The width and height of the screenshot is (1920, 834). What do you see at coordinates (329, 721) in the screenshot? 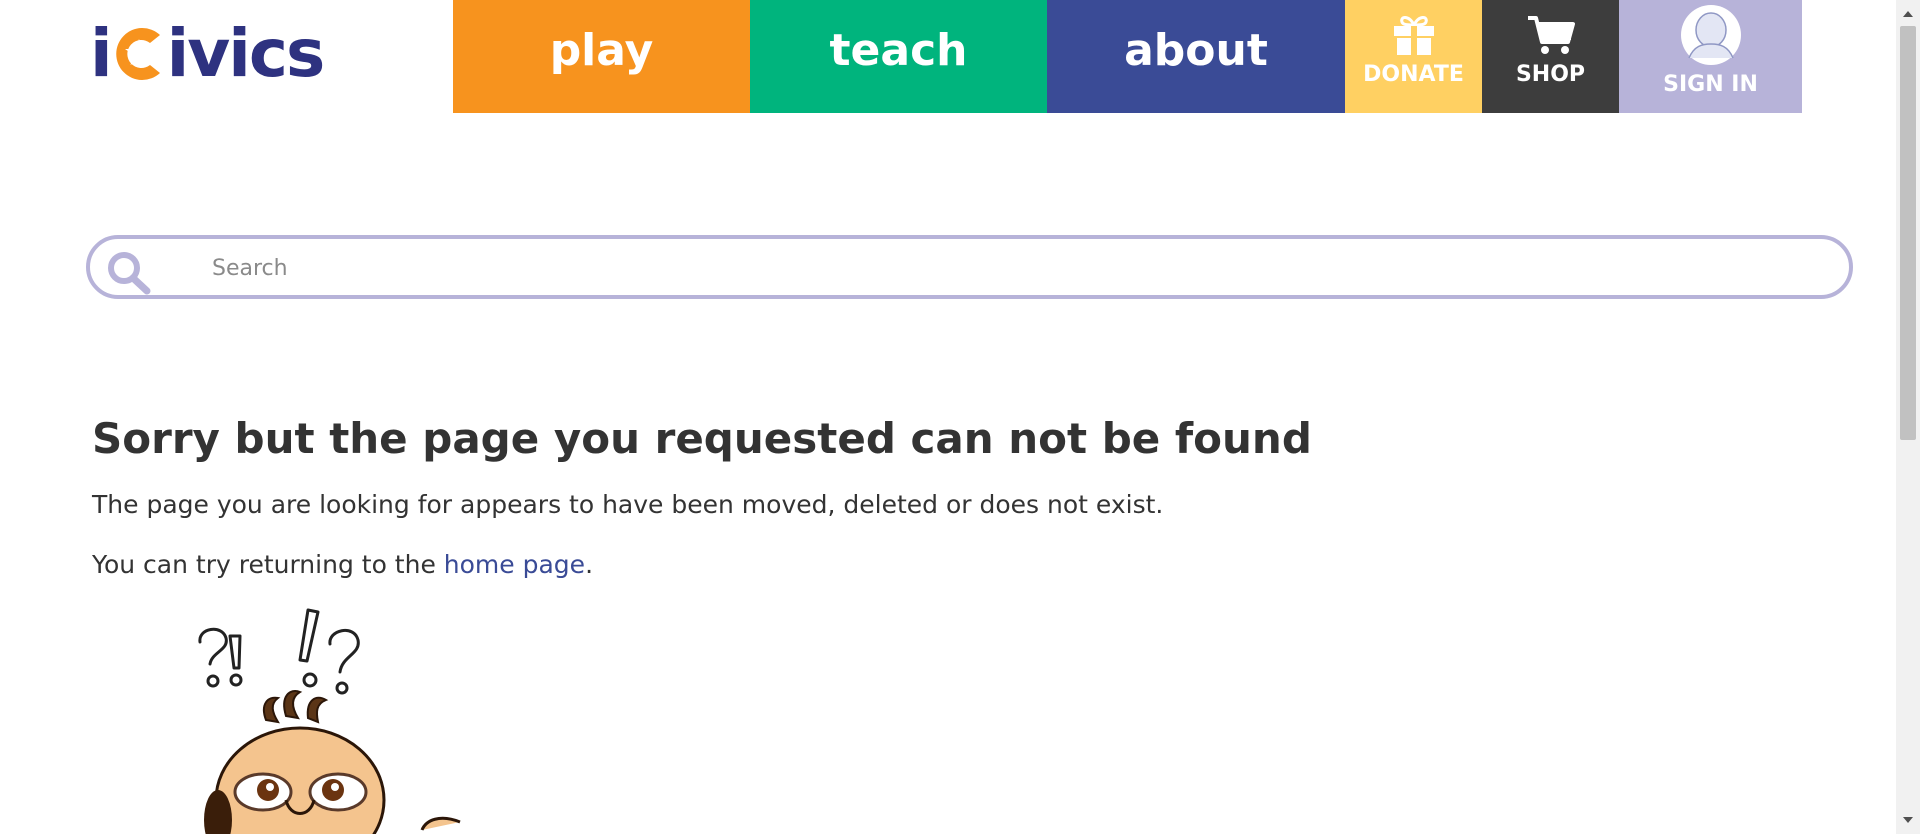
I see `confused-character-illustration` at bounding box center [329, 721].